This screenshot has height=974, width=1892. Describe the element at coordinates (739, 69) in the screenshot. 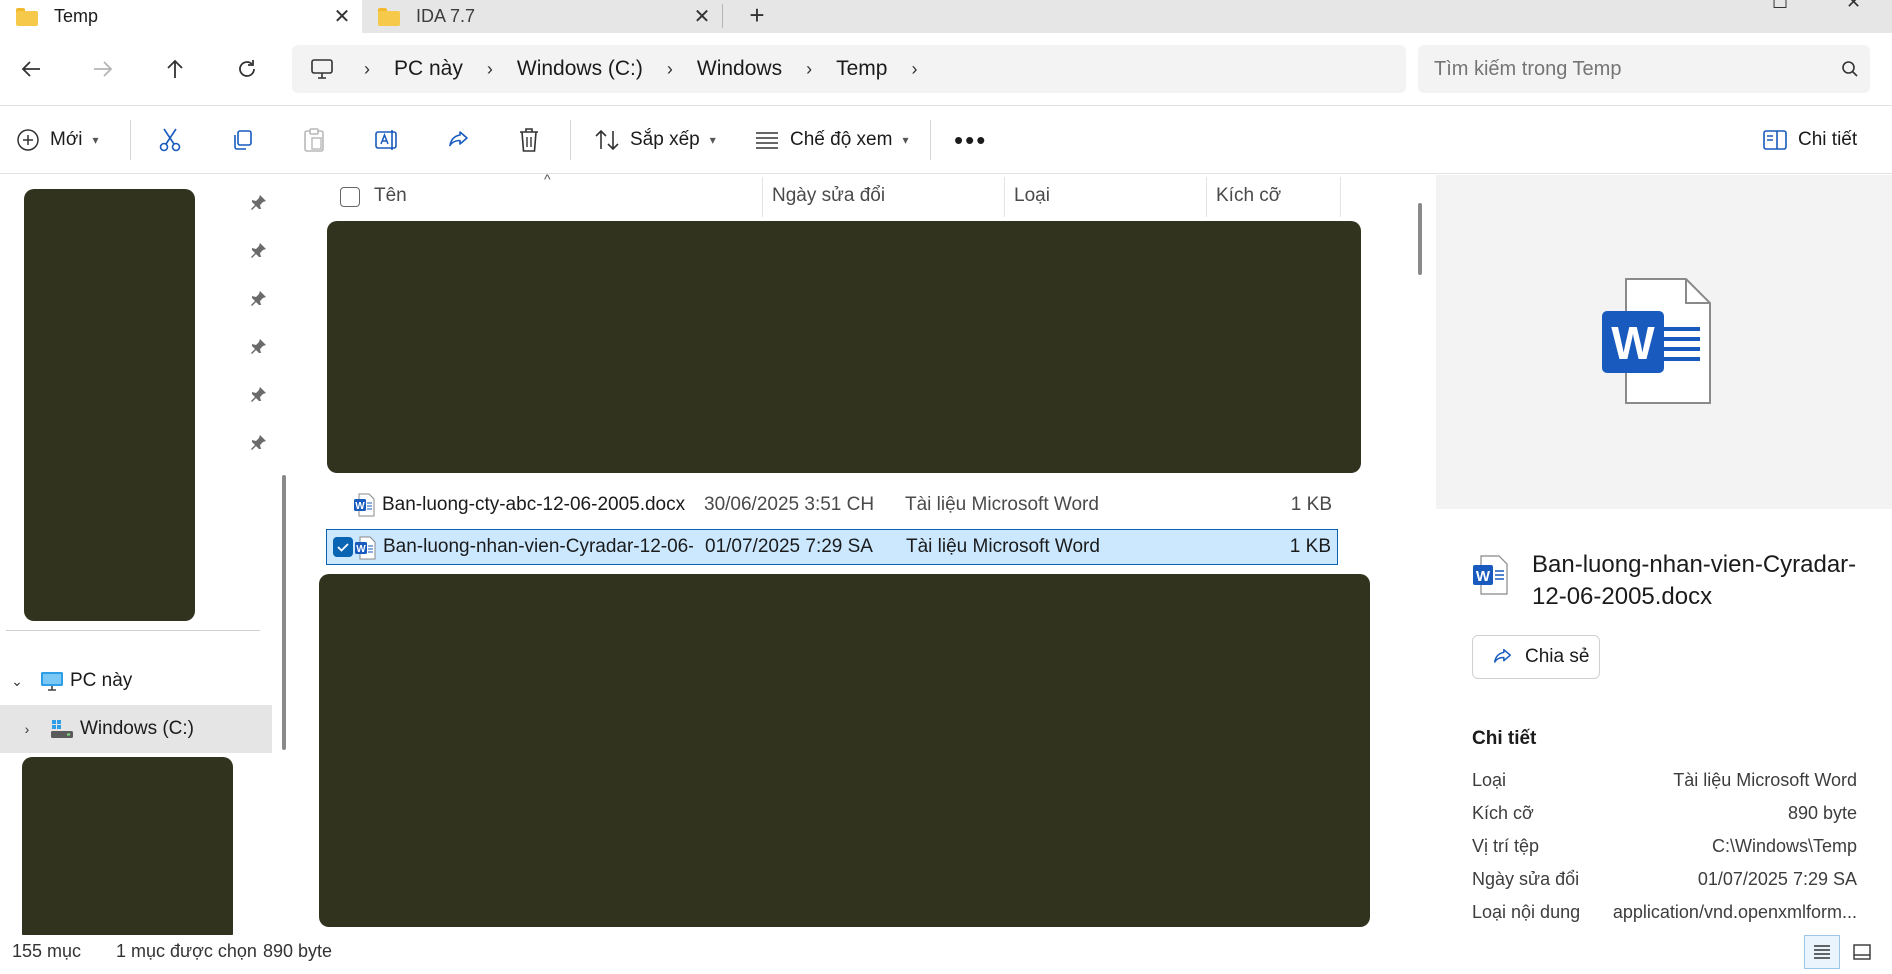

I see `breadcrumb-windows: Windows` at that location.